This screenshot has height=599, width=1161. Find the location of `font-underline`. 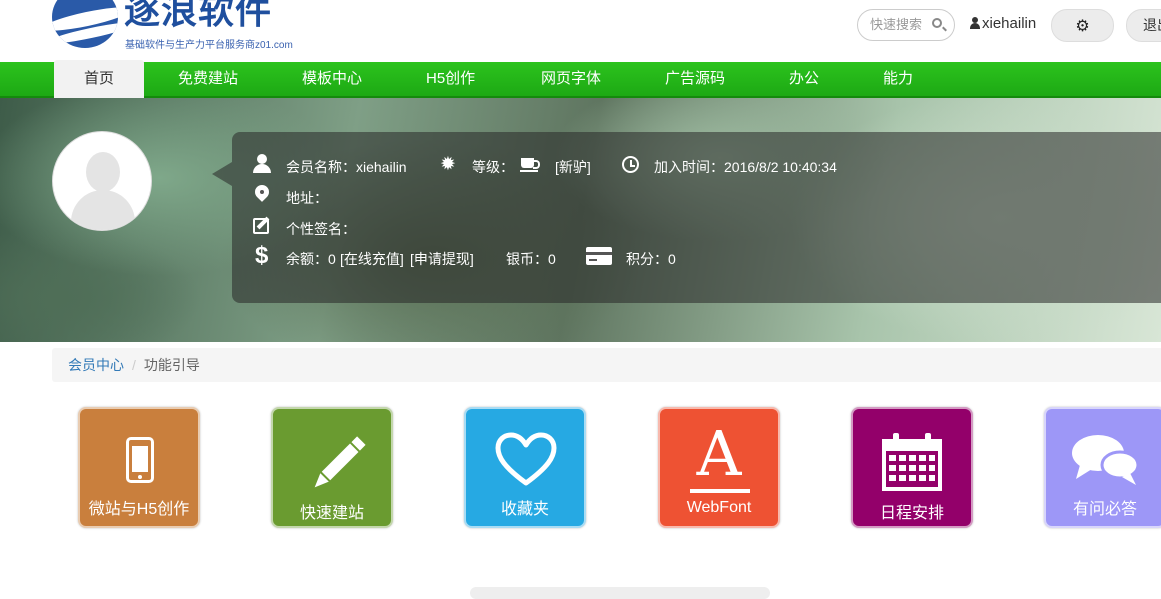

font-underline is located at coordinates (720, 491).